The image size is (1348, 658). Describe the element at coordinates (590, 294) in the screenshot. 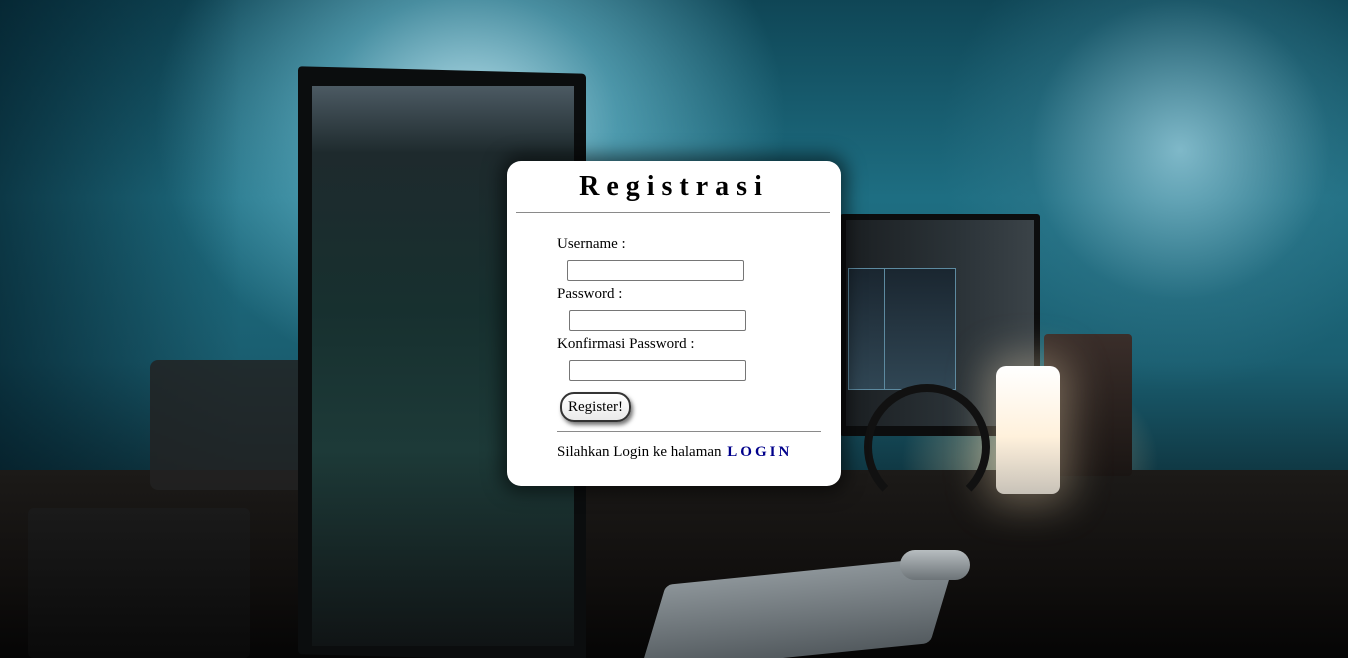

I see `password-label: Password :` at that location.